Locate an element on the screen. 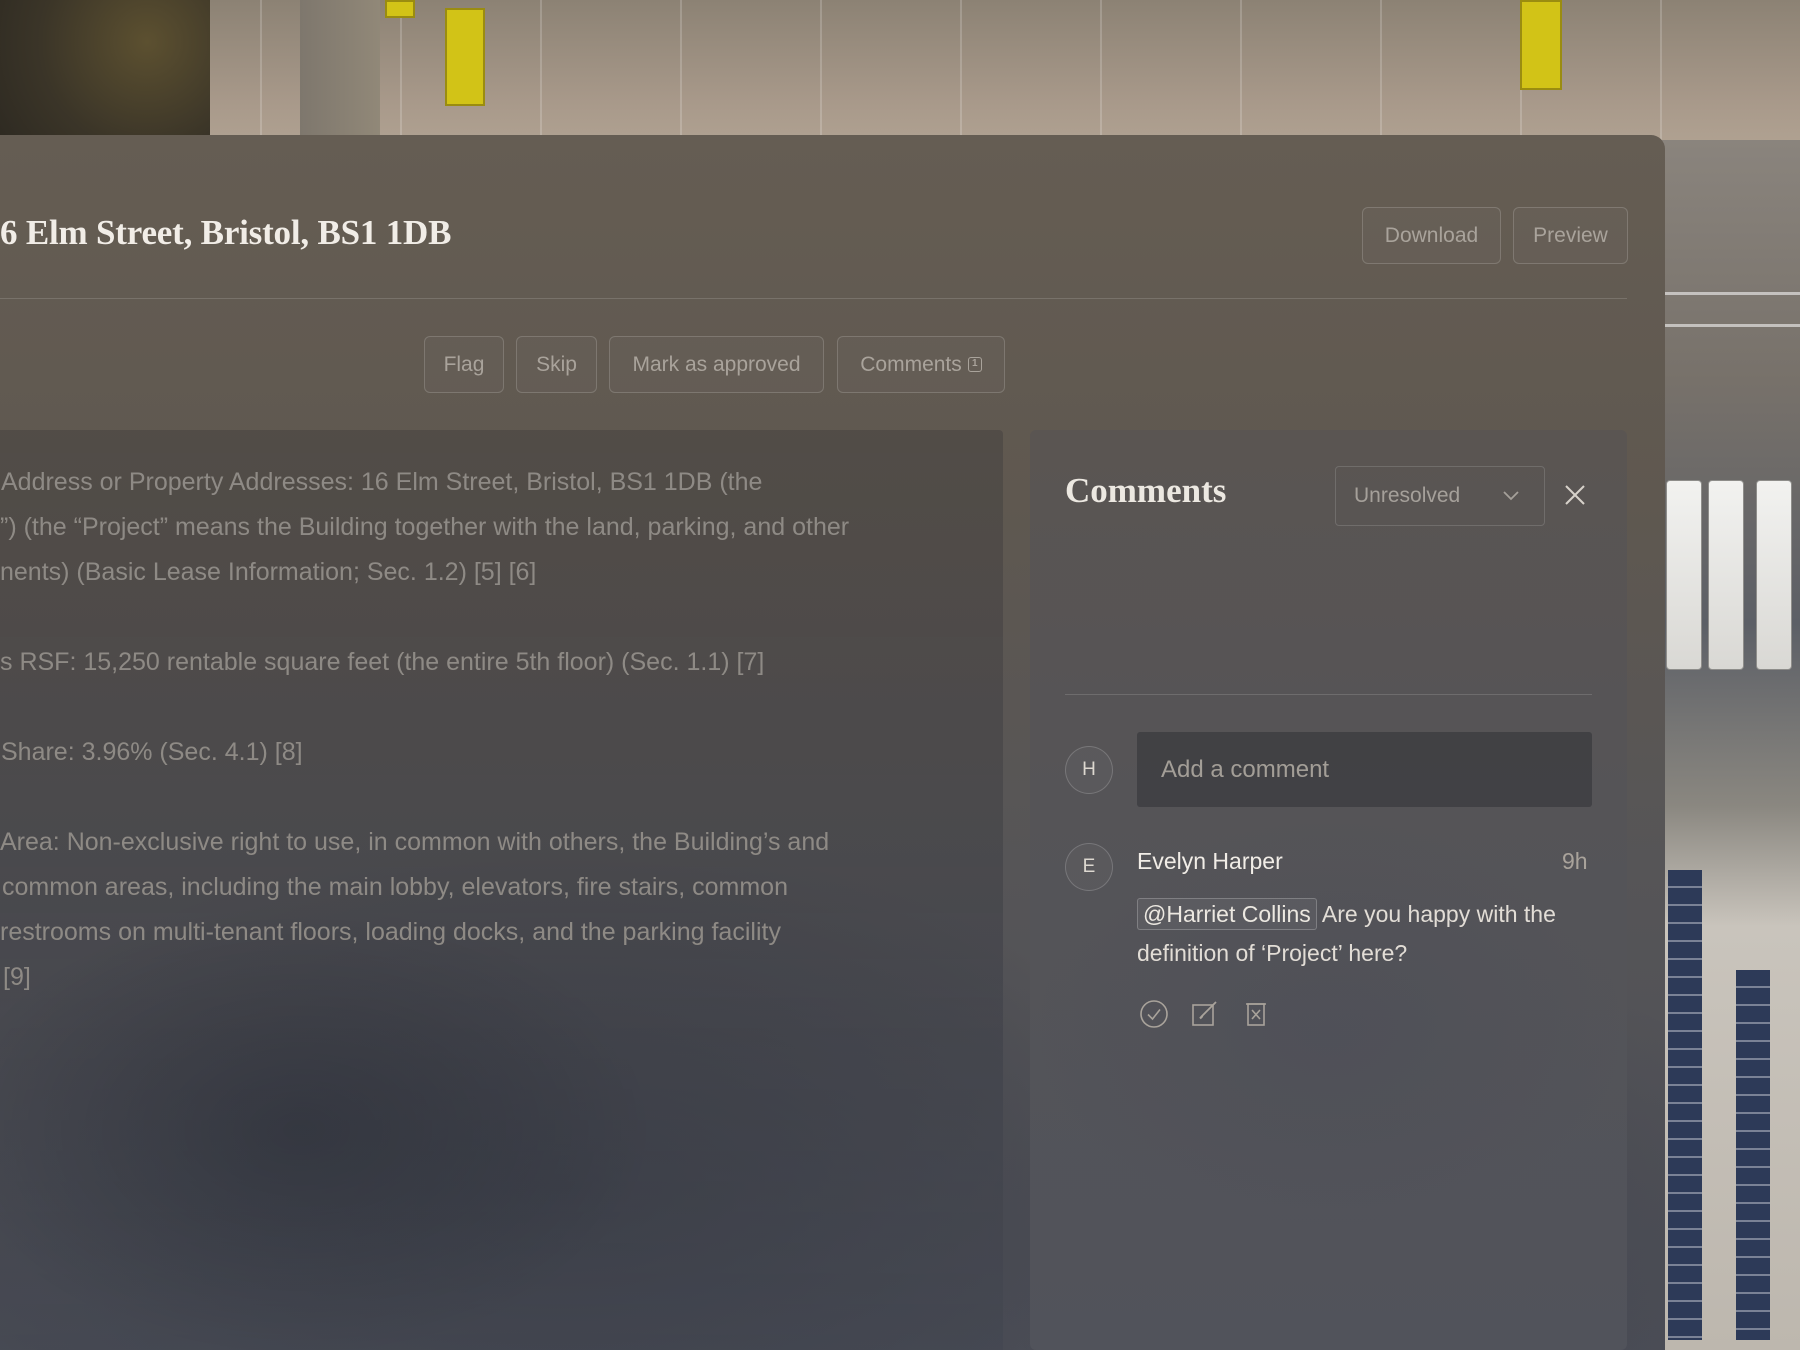  document-line: [9] is located at coordinates (17, 977).